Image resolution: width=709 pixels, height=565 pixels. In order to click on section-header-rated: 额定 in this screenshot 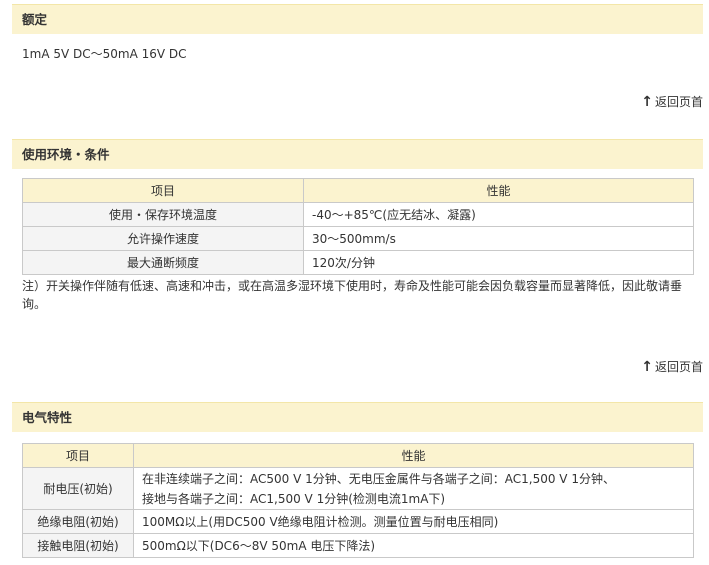, I will do `click(357, 19)`.